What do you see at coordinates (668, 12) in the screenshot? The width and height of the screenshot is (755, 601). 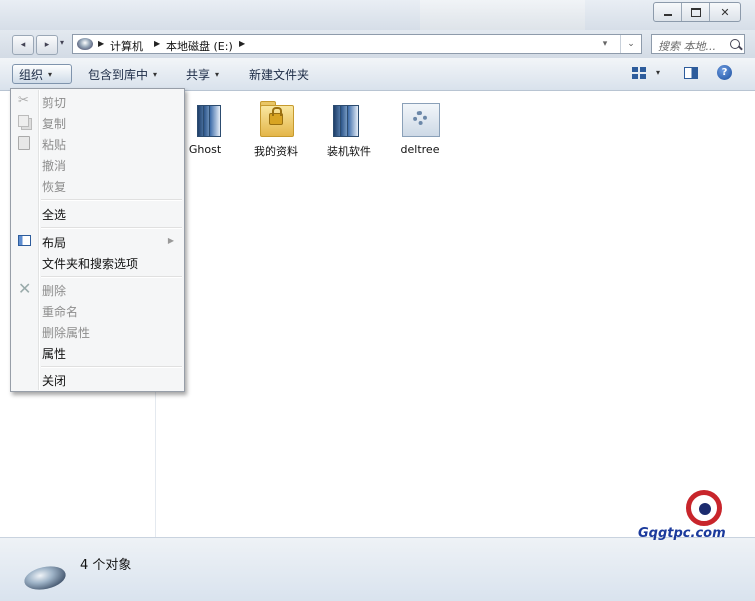 I see `minimize-button` at bounding box center [668, 12].